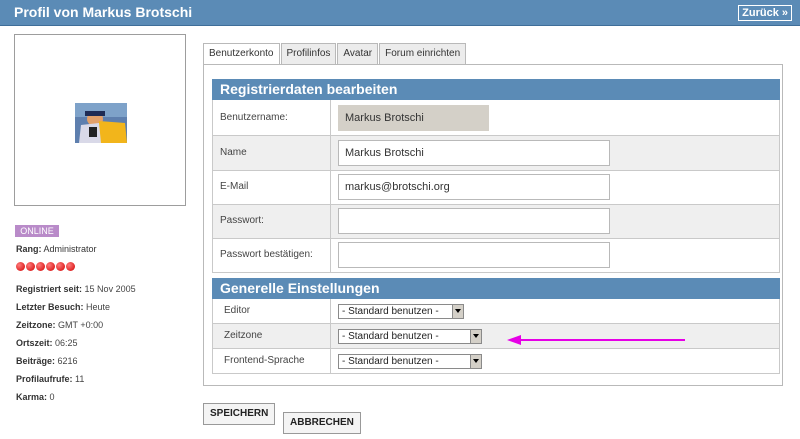 This screenshot has height=439, width=800. Describe the element at coordinates (474, 255) in the screenshot. I see `password-confirm-field` at that location.